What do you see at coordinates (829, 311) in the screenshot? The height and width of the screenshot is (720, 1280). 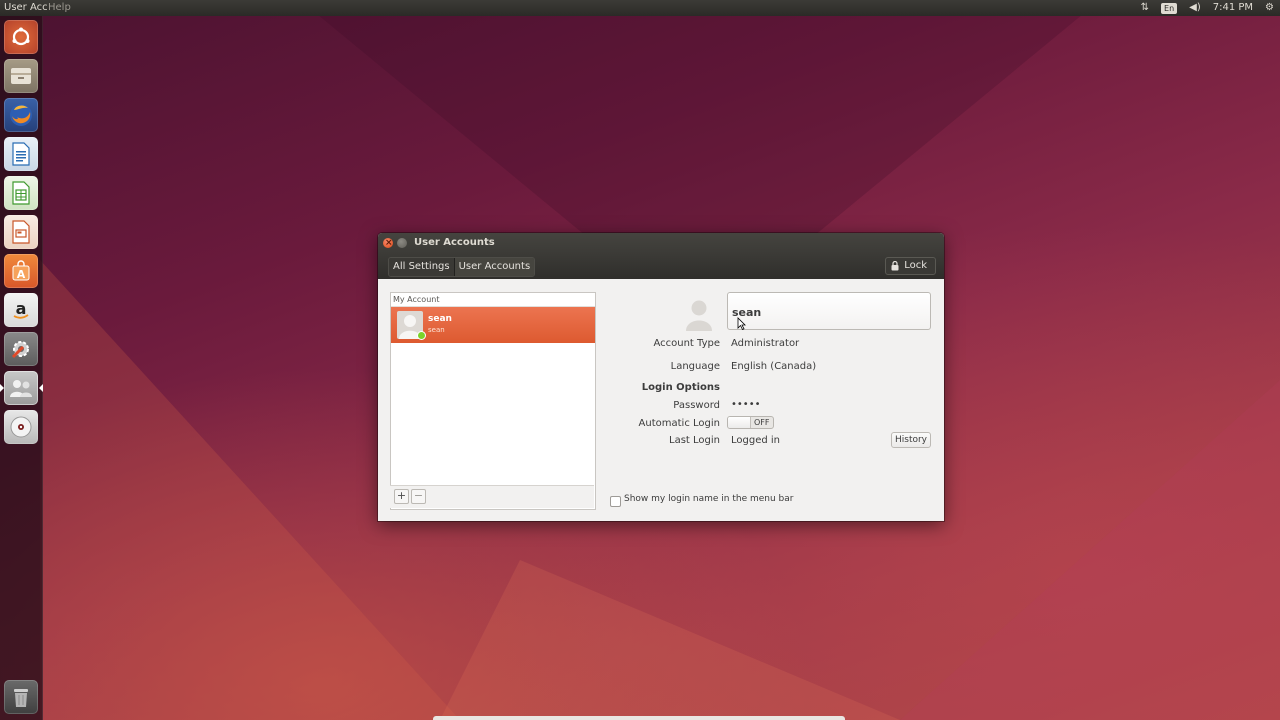 I see `full-name-field: sean` at bounding box center [829, 311].